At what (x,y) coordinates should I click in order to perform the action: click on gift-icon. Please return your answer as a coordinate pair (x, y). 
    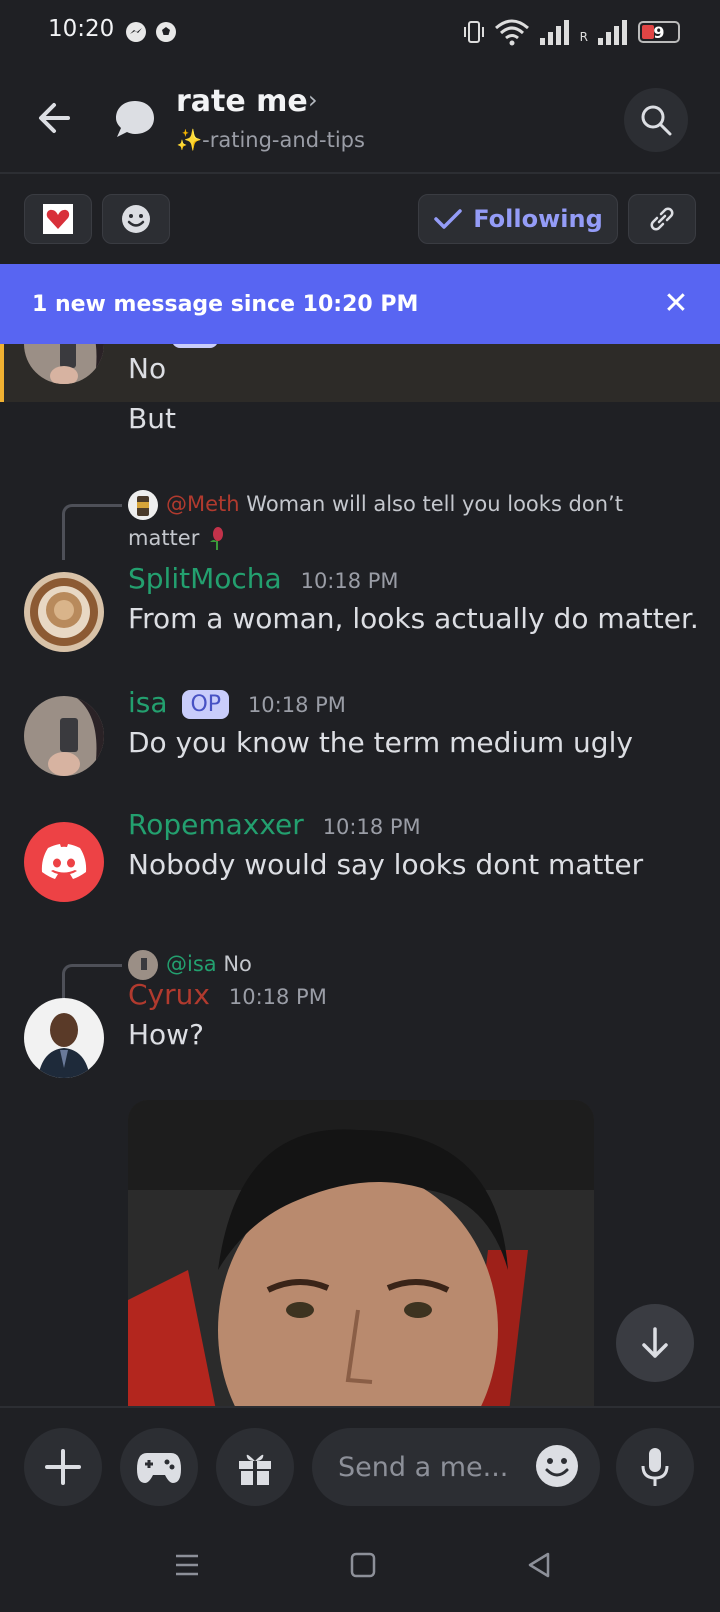
    Looking at the image, I should click on (255, 1469).